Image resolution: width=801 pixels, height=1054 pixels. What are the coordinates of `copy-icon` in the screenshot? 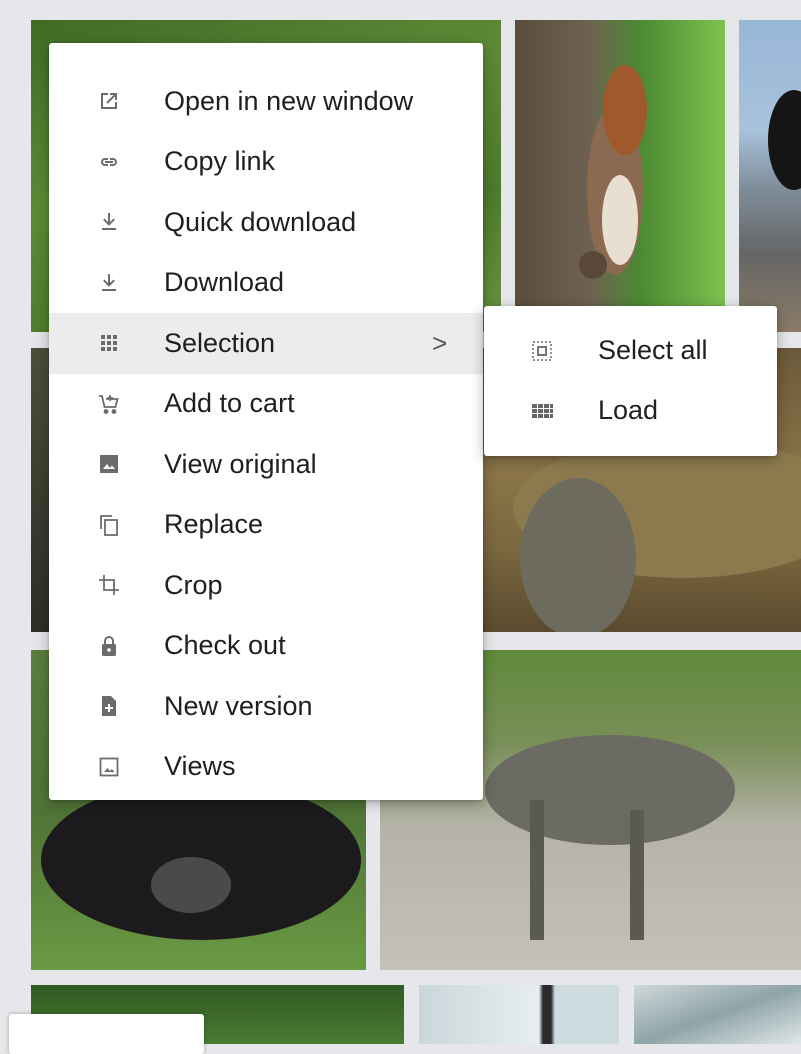 It's located at (109, 525).